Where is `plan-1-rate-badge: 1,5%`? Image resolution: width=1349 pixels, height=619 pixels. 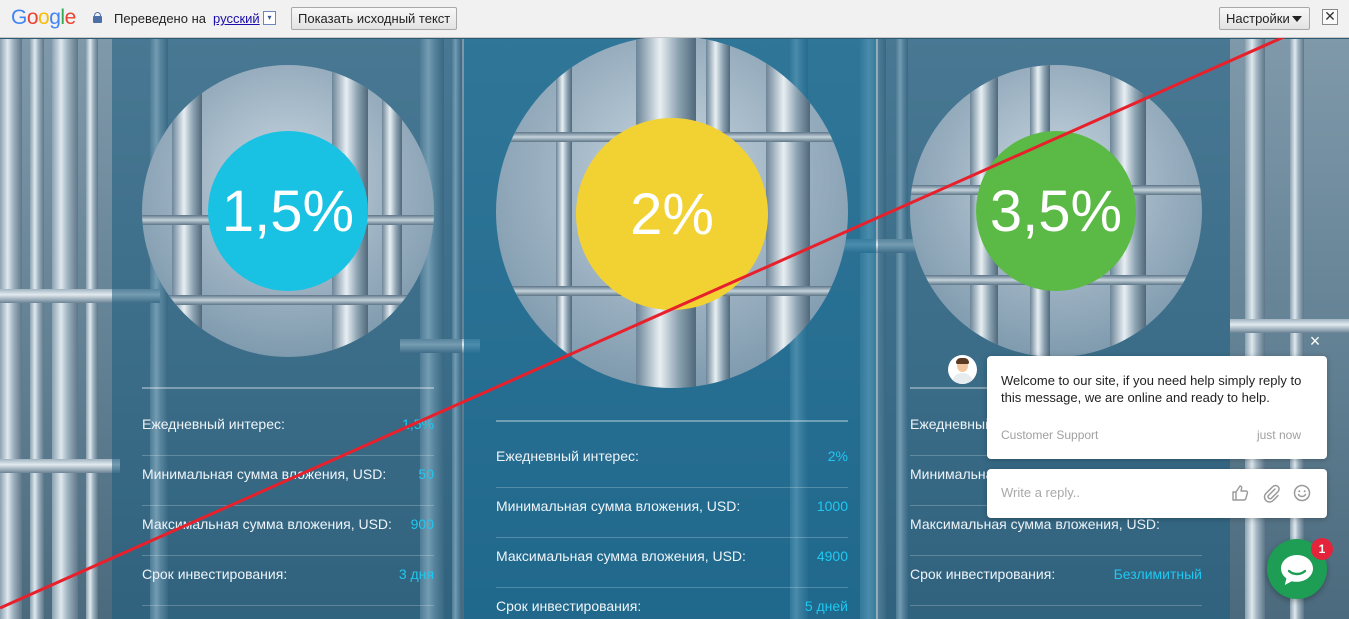 plan-1-rate-badge: 1,5% is located at coordinates (288, 211).